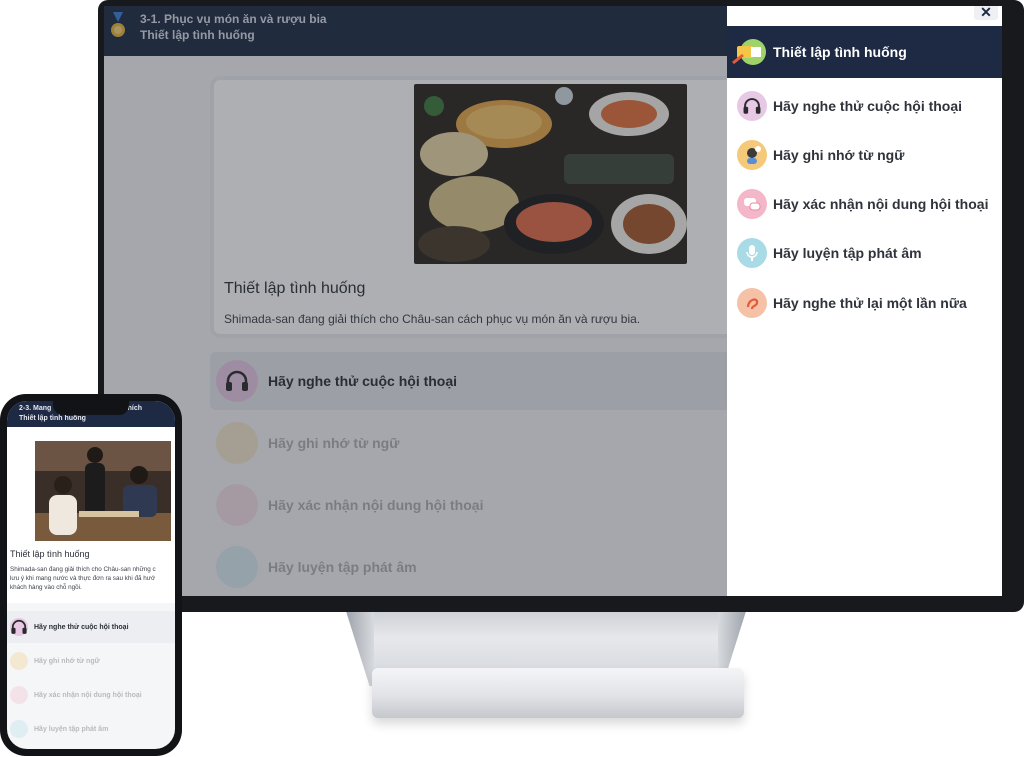 The image size is (1024, 757). Describe the element at coordinates (81, 627) in the screenshot. I see `phone-step-label: Hãy nghe thử cuộc hội thoại` at that location.